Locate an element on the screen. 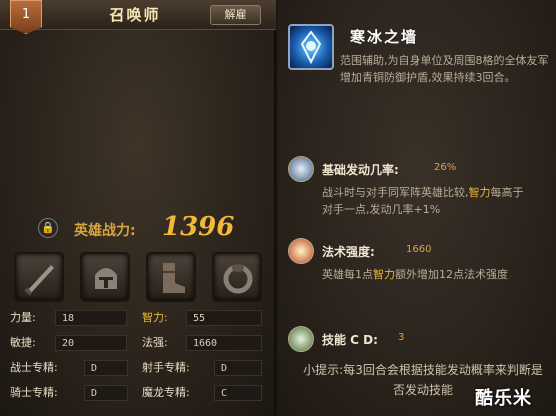 The height and width of the screenshot is (416, 556). stat-spell-power: 法强: 1660 is located at coordinates (202, 343).